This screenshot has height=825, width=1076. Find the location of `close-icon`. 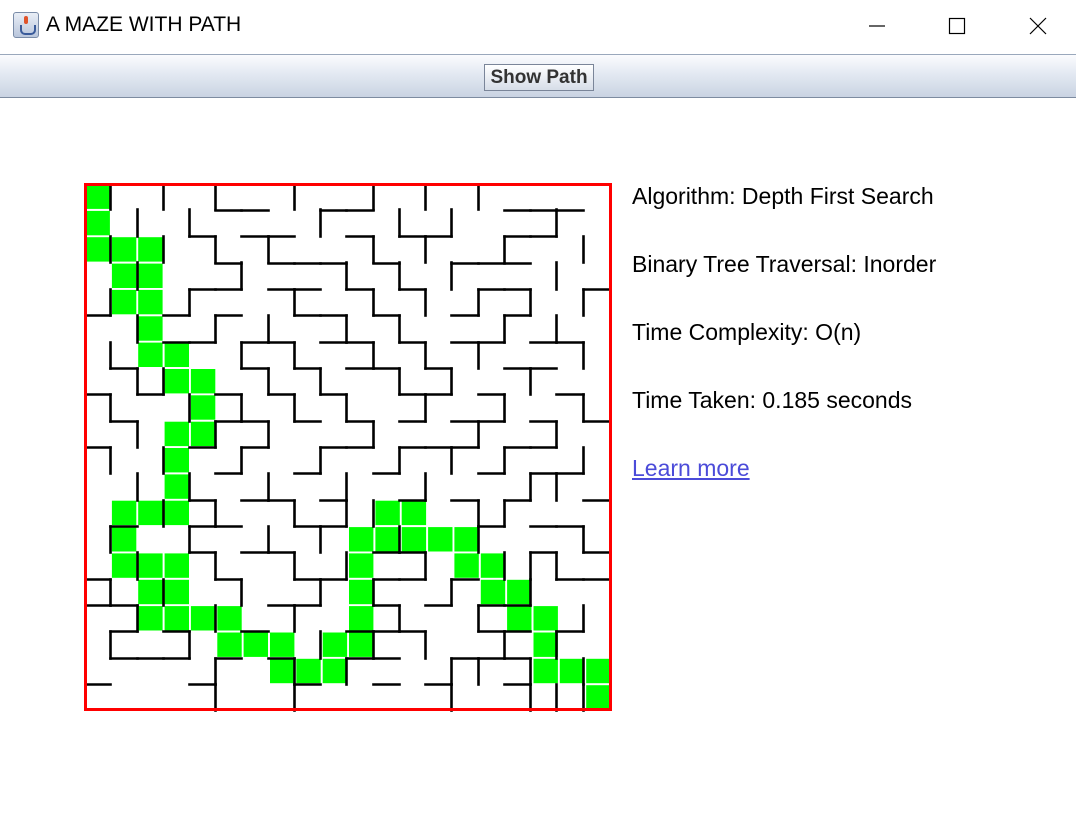

close-icon is located at coordinates (1038, 26).